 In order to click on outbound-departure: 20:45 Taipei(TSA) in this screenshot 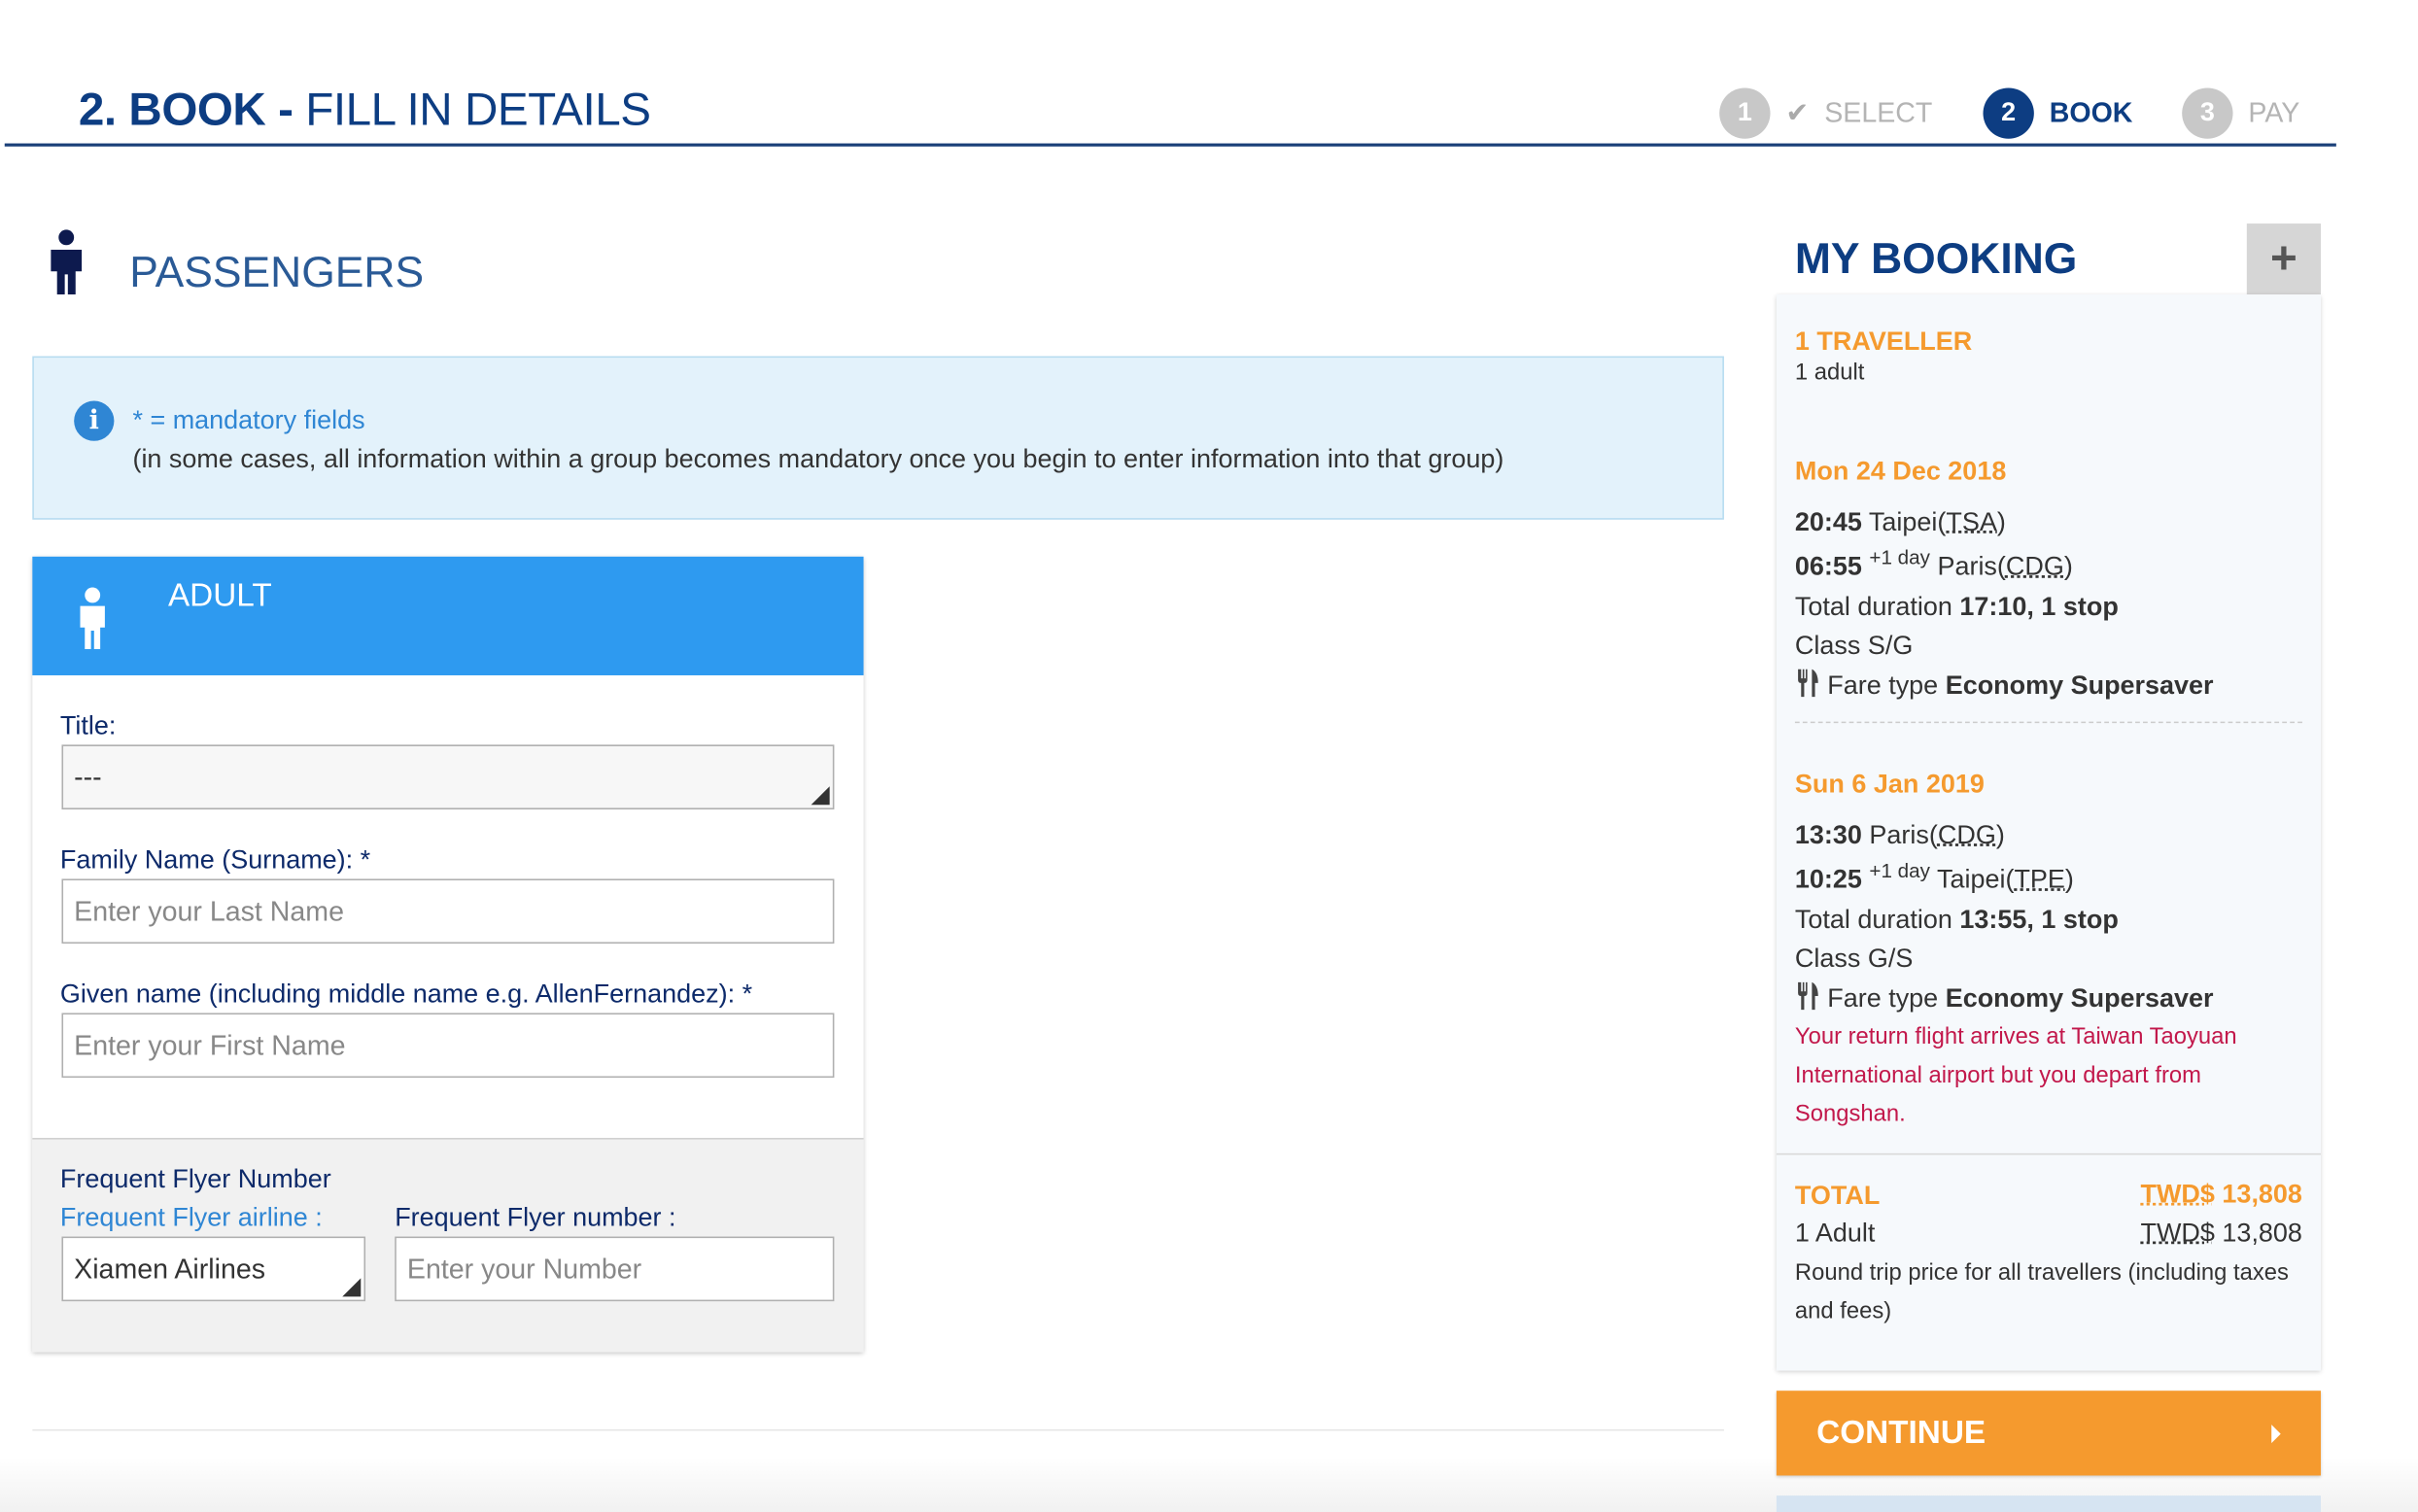, I will do `click(1900, 522)`.